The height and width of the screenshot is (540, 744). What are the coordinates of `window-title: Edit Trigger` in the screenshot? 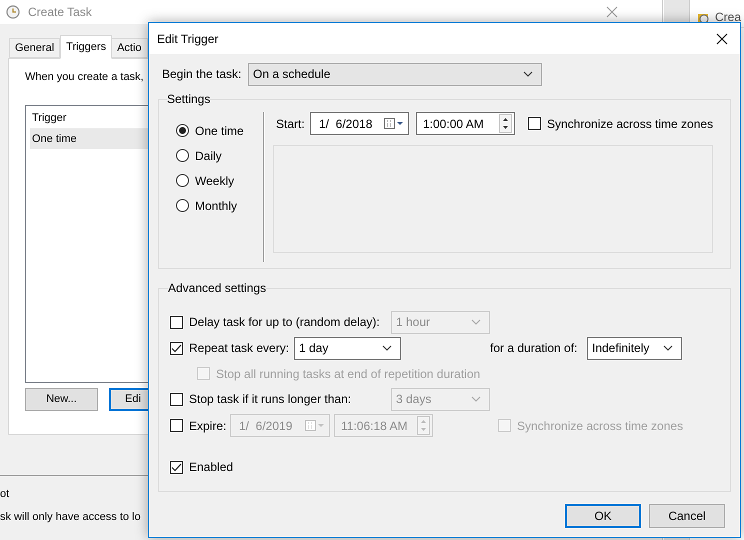 It's located at (187, 39).